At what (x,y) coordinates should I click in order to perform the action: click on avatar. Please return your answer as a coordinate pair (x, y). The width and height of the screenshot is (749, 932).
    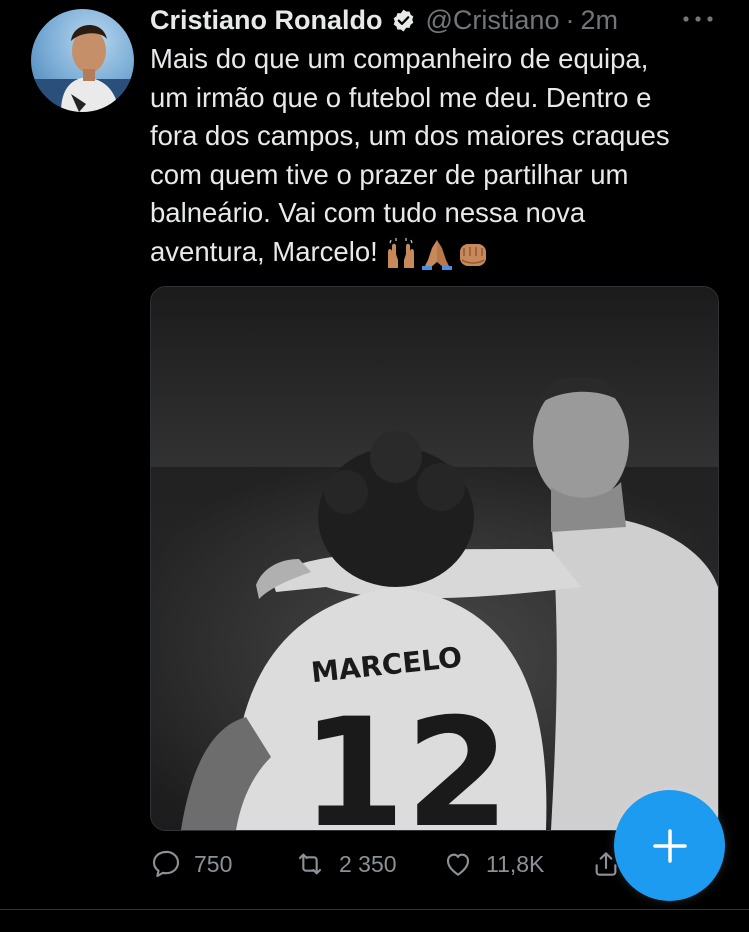
    Looking at the image, I should click on (82, 60).